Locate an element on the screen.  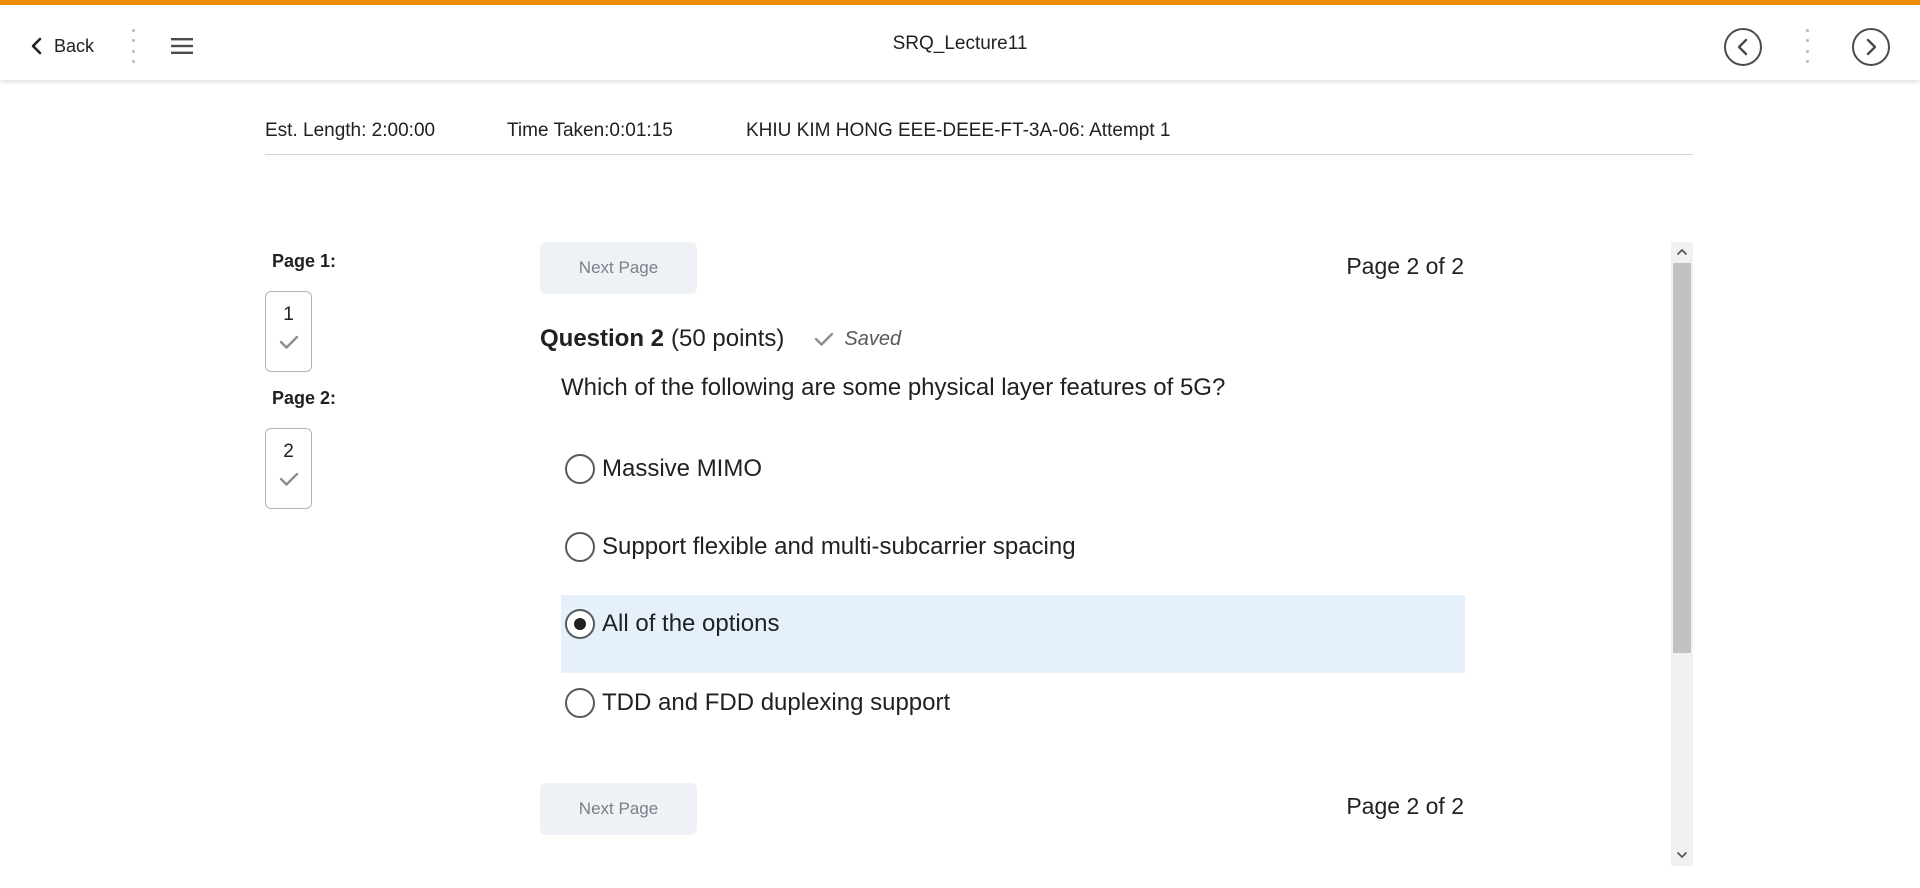
saved-status: Saved is located at coordinates (857, 339).